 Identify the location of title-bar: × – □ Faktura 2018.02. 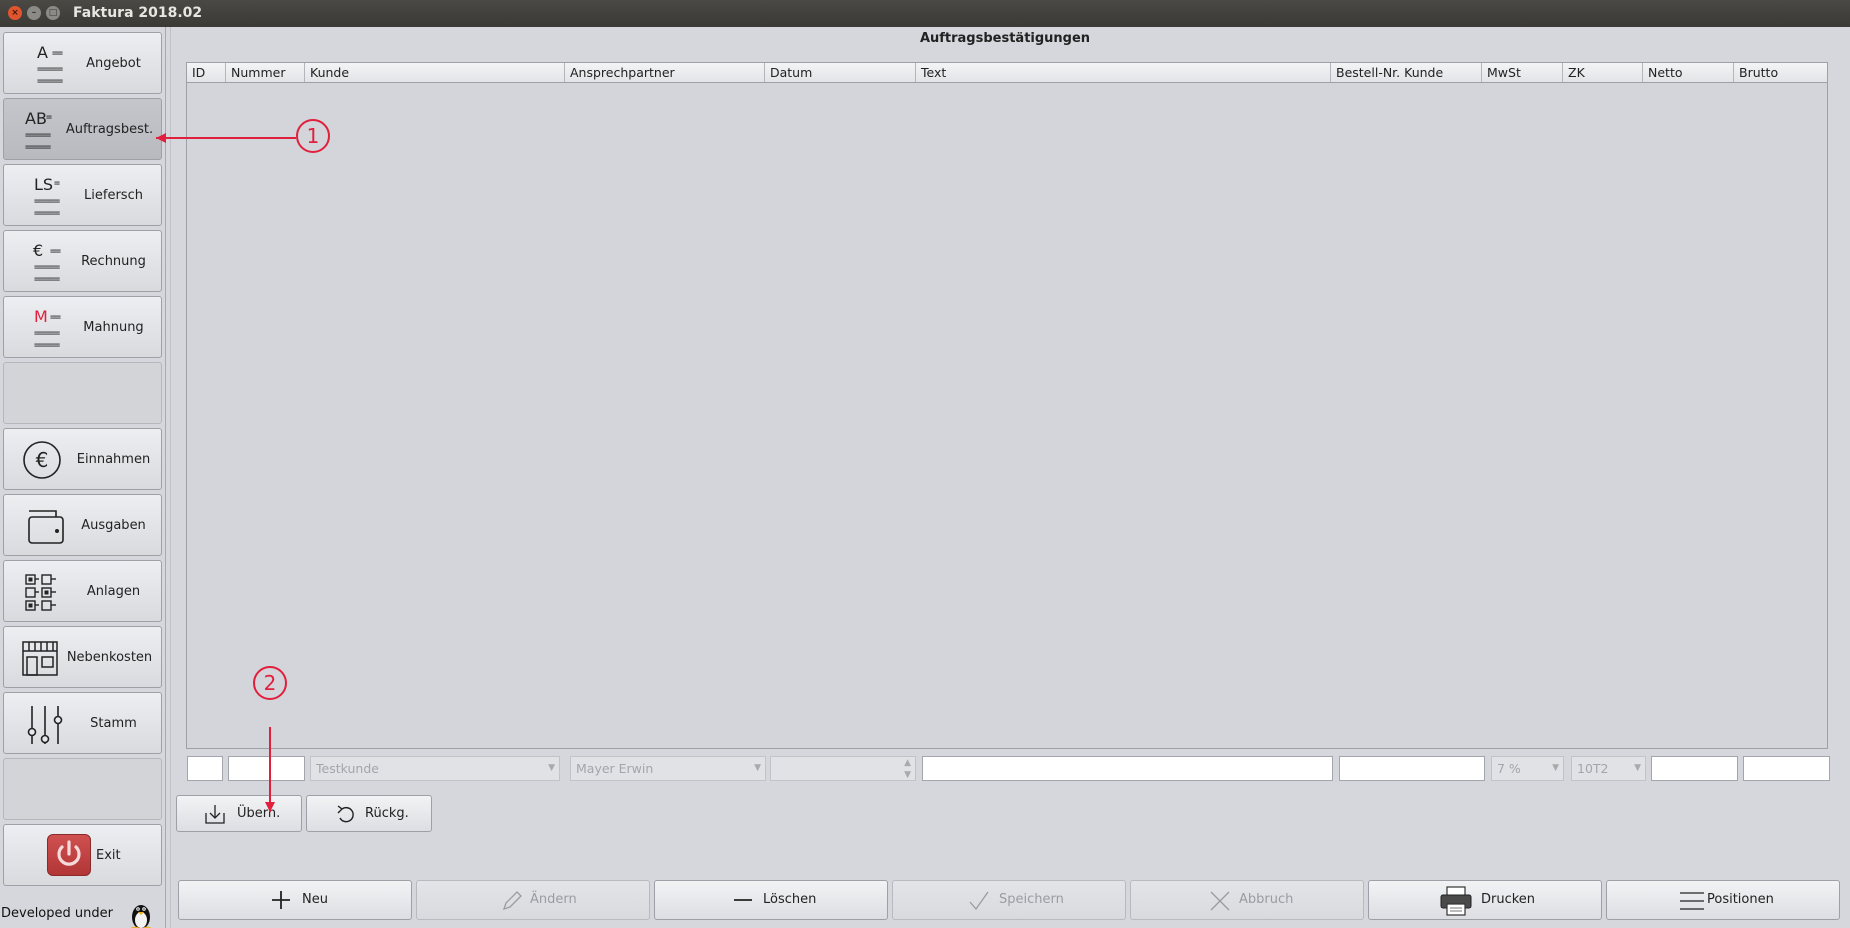
(925, 13).